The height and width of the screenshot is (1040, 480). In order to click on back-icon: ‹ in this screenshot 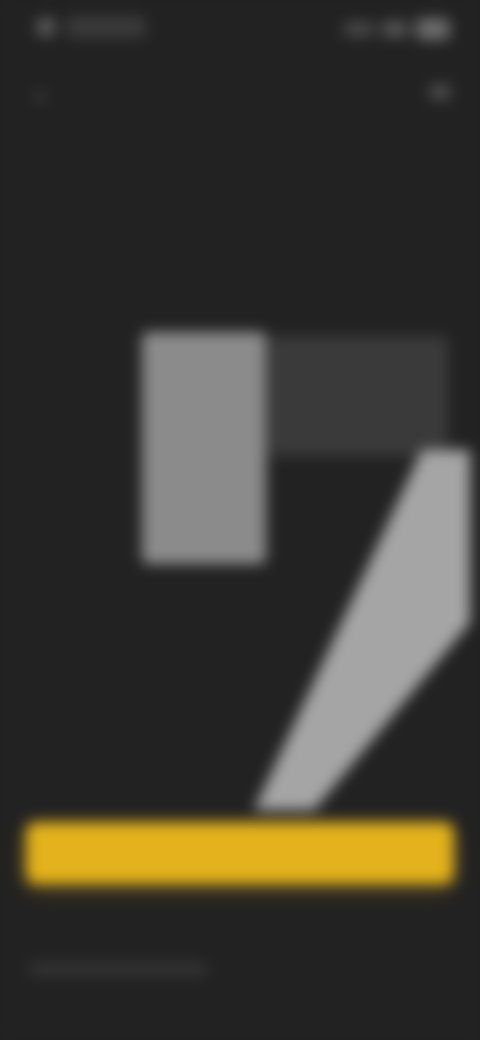, I will do `click(40, 96)`.